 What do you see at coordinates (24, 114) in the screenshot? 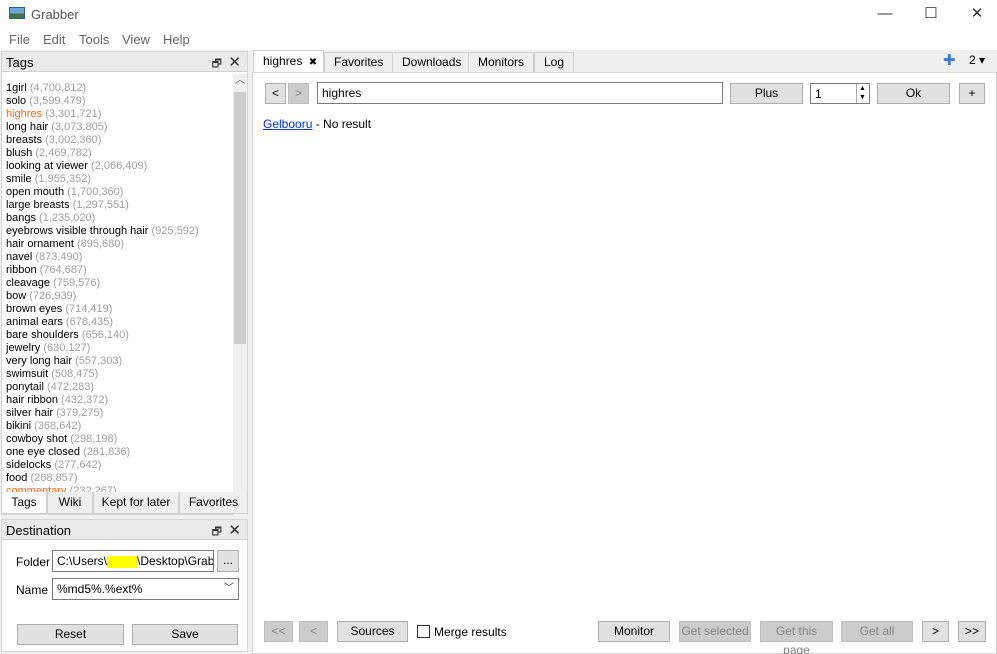
I see `tag-name: highres` at bounding box center [24, 114].